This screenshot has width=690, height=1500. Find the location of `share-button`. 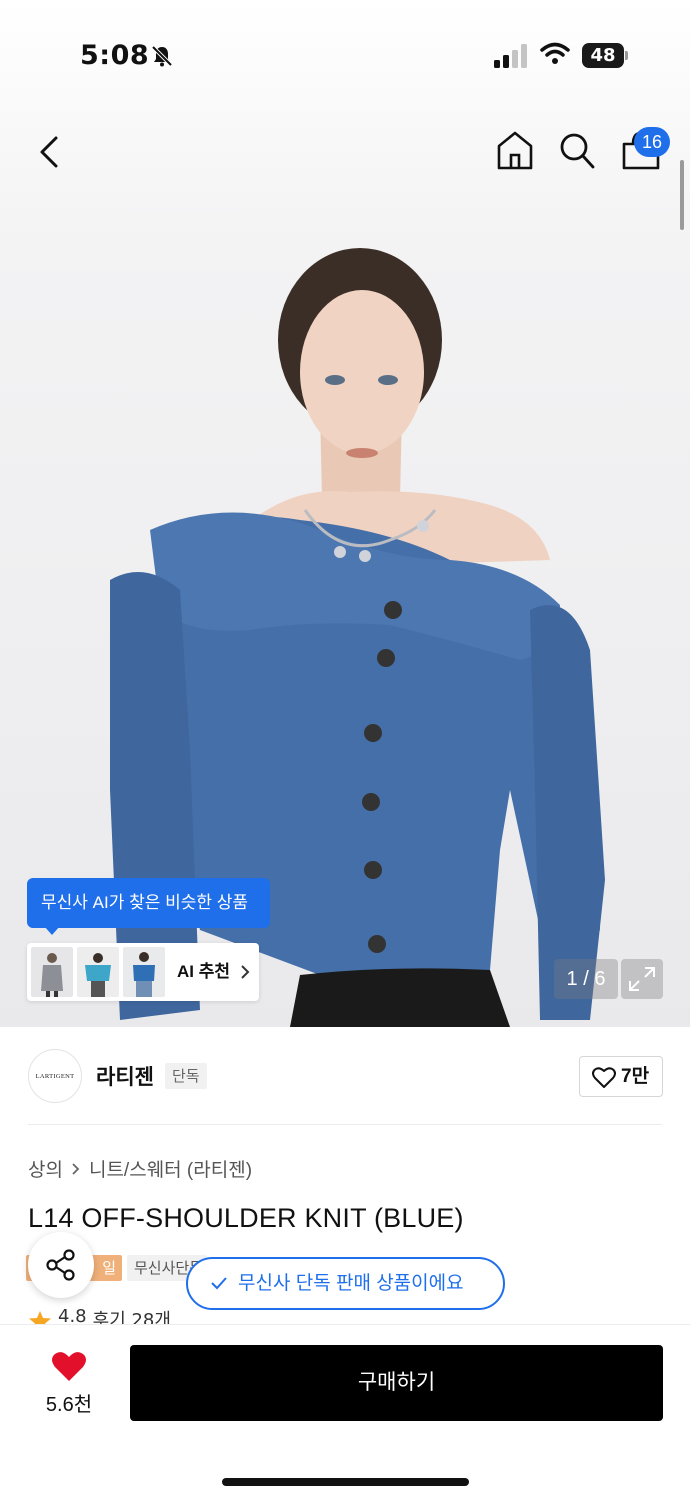

share-button is located at coordinates (61, 1265).